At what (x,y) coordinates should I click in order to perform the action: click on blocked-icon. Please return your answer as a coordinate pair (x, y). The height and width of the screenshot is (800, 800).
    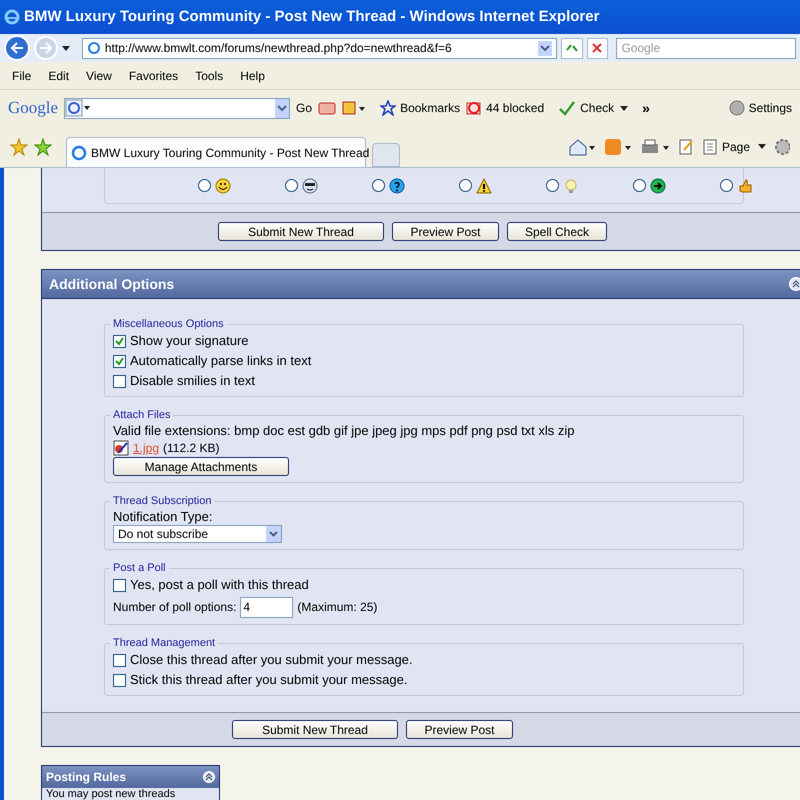
    Looking at the image, I should click on (474, 108).